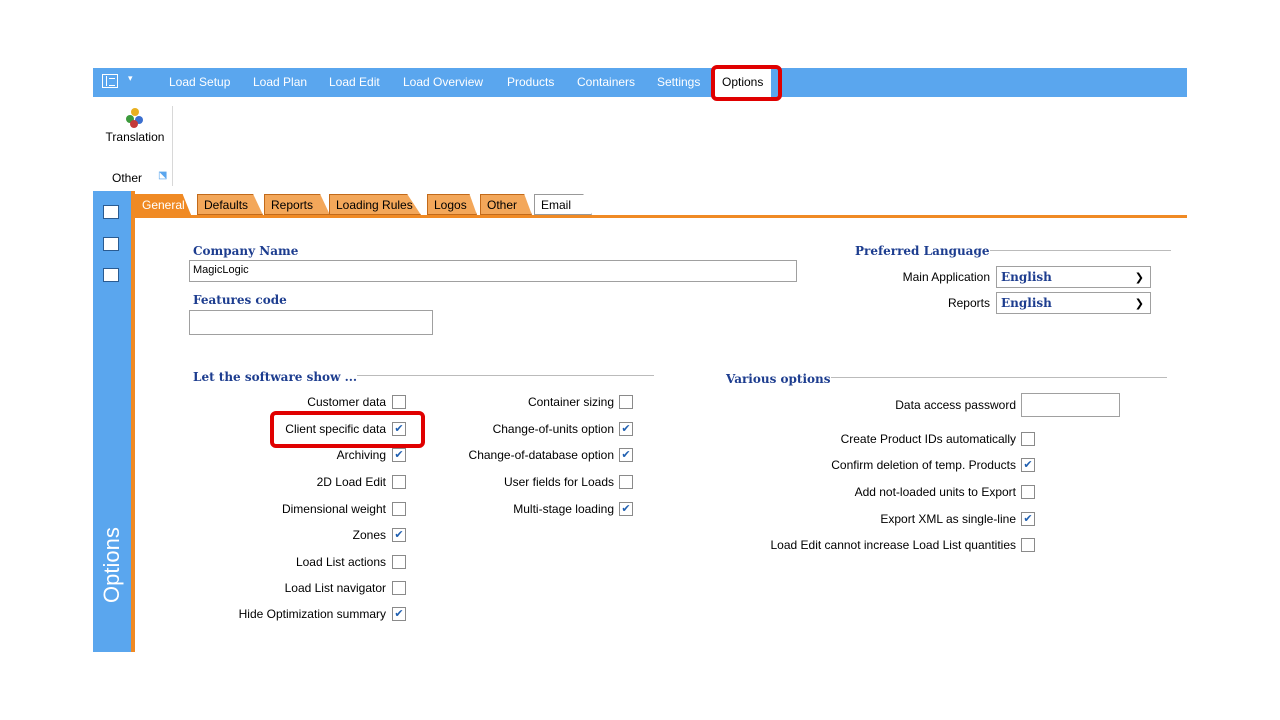 The width and height of the screenshot is (1280, 720). I want to click on change-of-units-checkbox: ✔, so click(626, 429).